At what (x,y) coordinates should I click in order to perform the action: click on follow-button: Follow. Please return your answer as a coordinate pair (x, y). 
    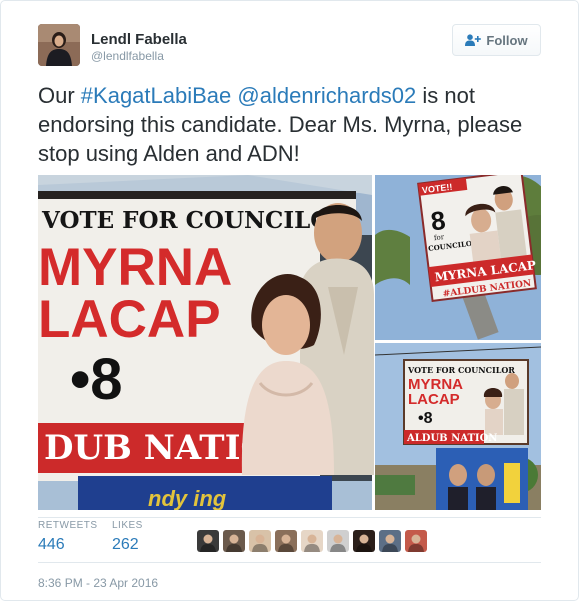
    Looking at the image, I should click on (496, 40).